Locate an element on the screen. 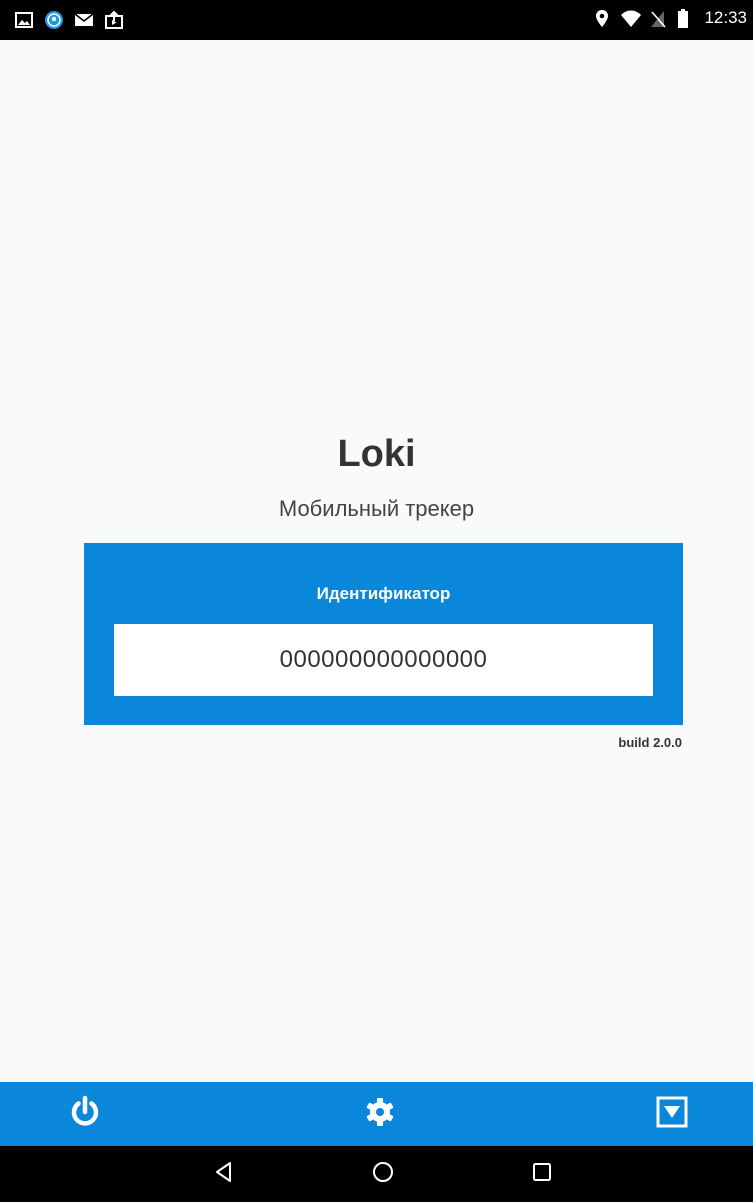 The width and height of the screenshot is (753, 1202). power-button is located at coordinates (85, 1114).